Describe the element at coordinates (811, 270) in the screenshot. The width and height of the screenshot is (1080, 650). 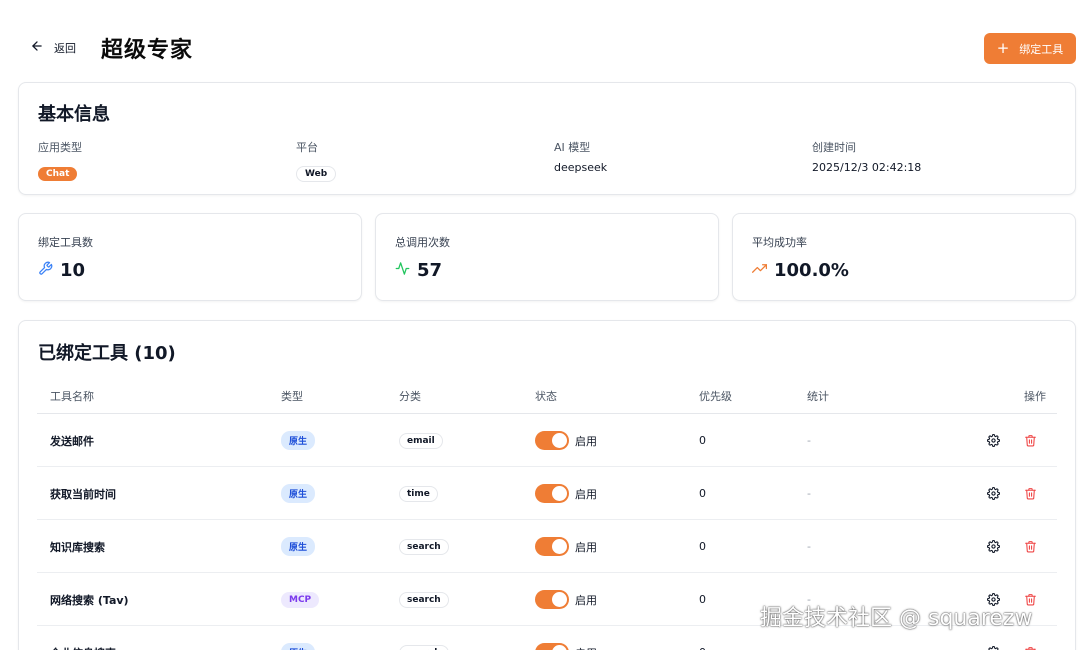
I see `stat-value: 100.0%` at that location.